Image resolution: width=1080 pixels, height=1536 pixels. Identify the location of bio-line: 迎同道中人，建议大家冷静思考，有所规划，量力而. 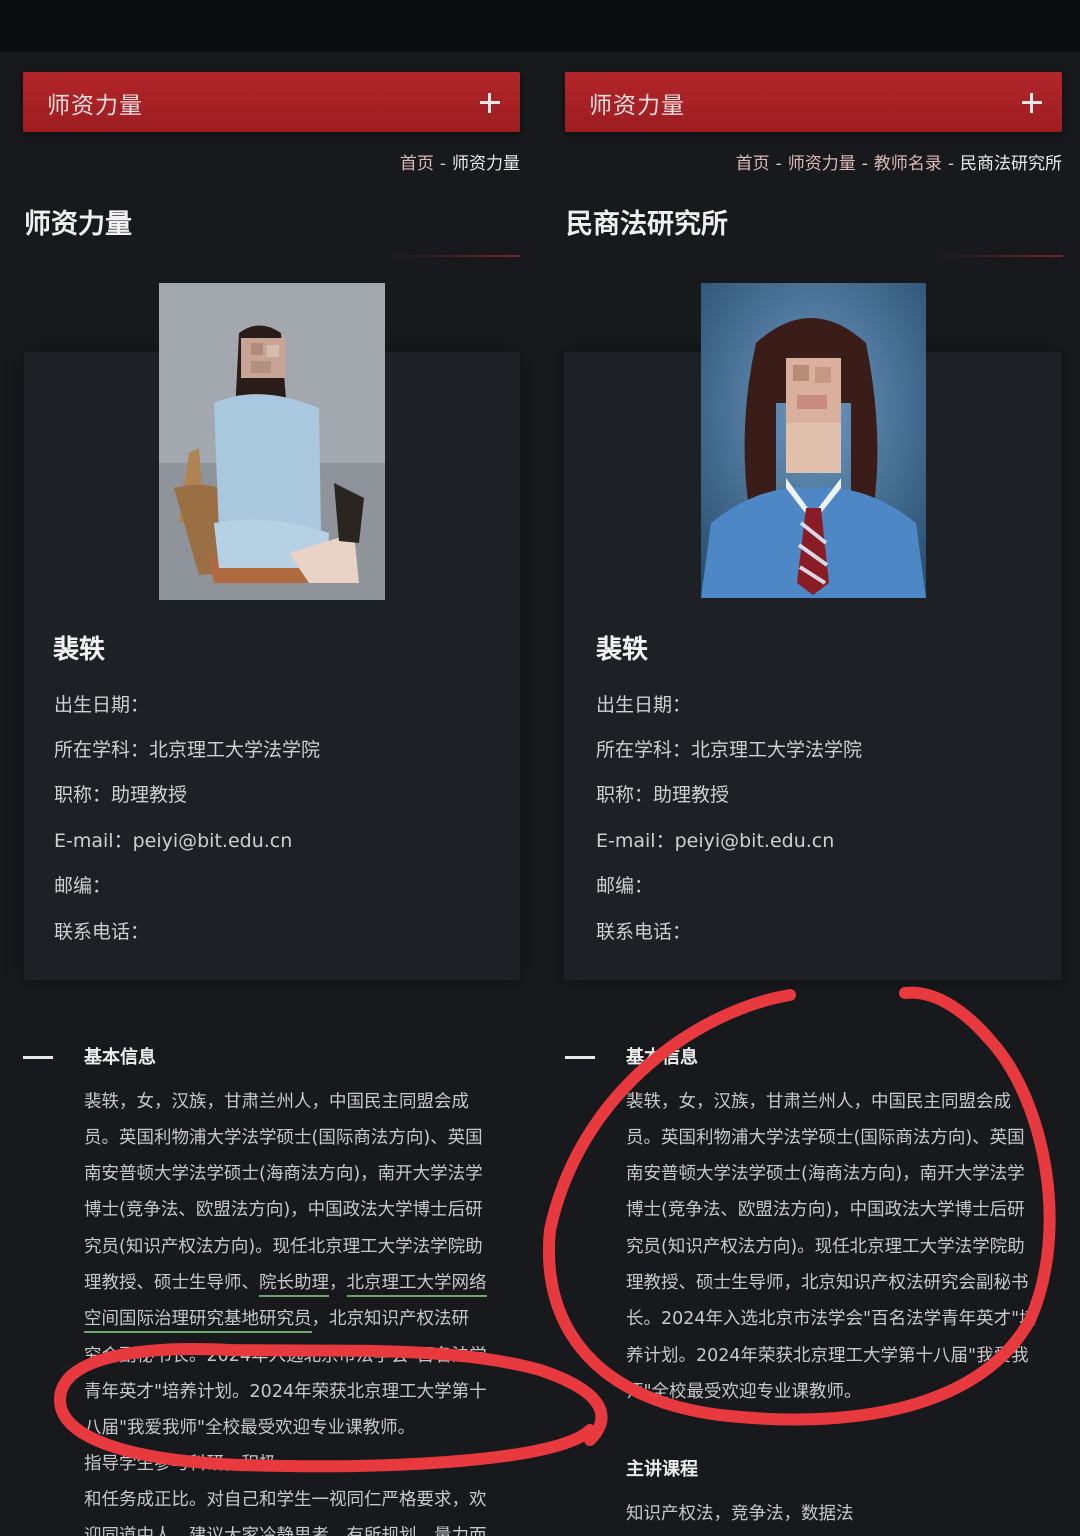
(285, 1531).